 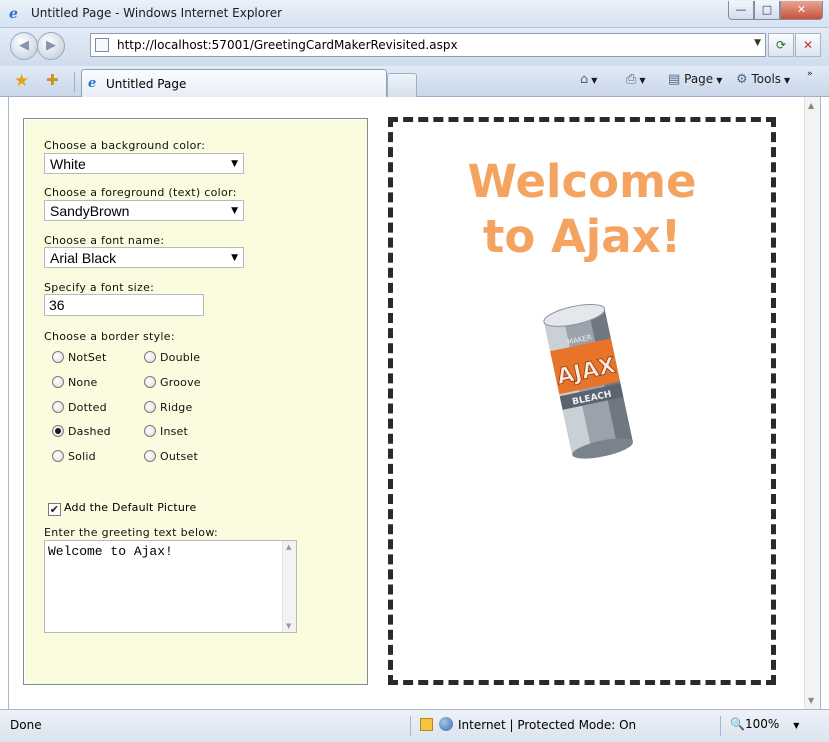 I want to click on ie-tab-icon: e, so click(x=92, y=83).